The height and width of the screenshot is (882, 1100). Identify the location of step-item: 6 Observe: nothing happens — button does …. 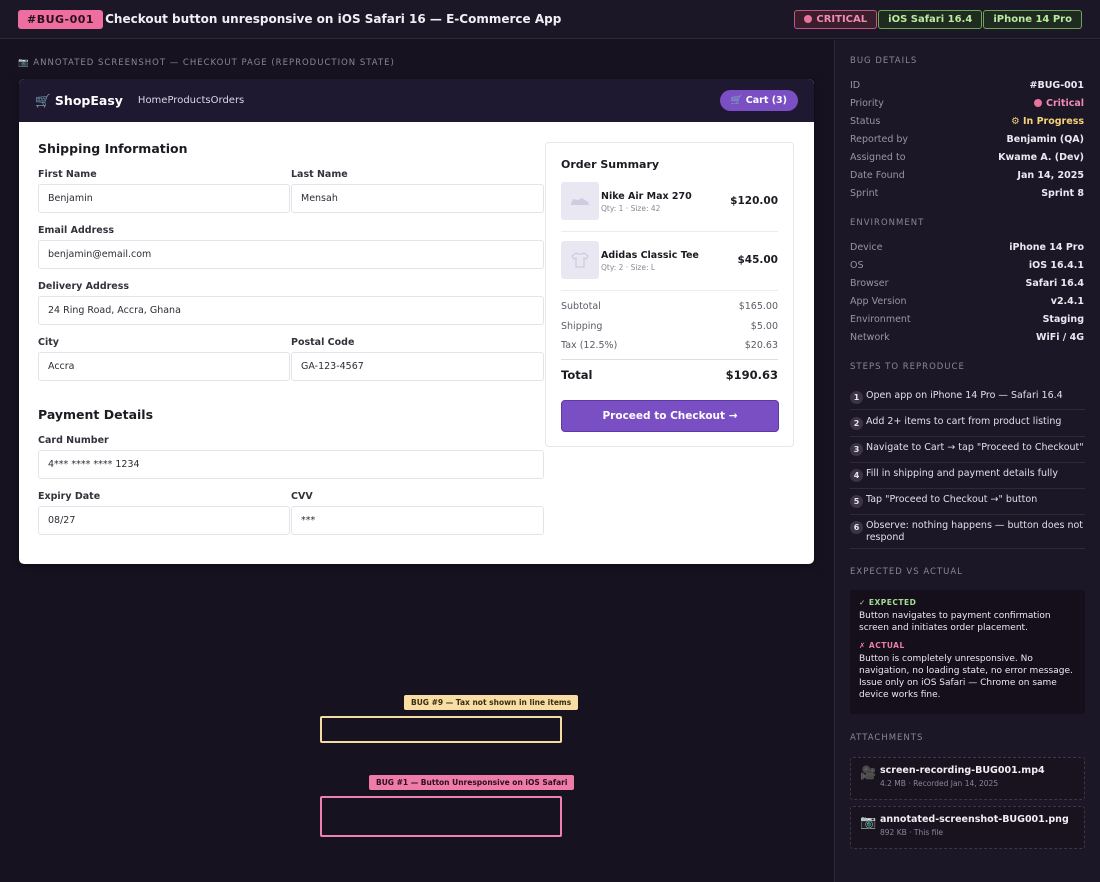
(967, 532).